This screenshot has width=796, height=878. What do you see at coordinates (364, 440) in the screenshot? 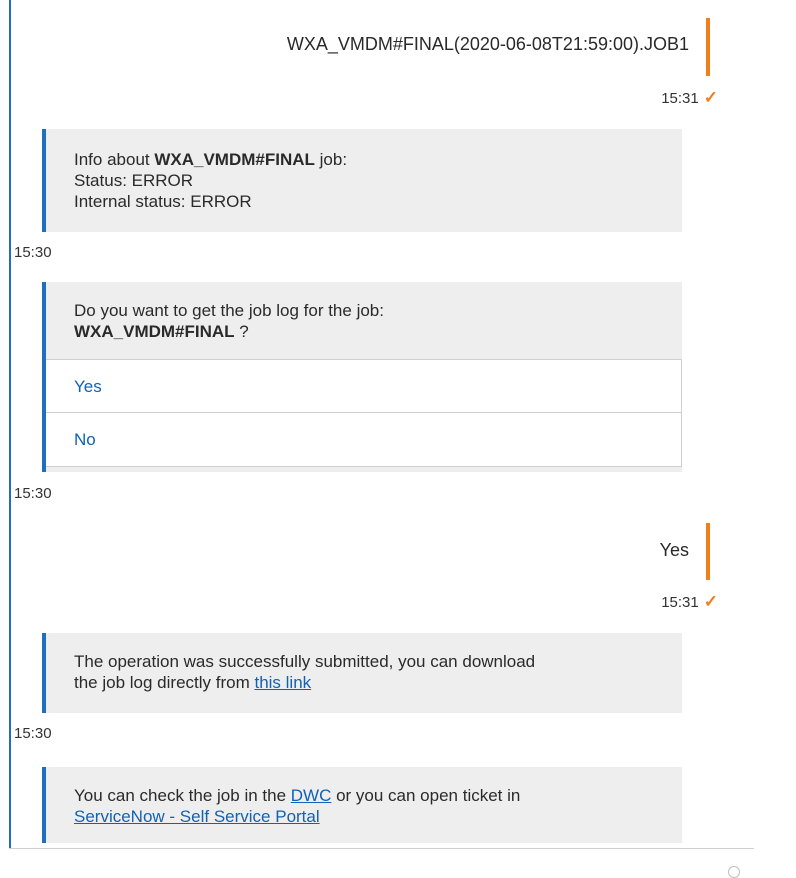
I see `option-no-button: No` at bounding box center [364, 440].